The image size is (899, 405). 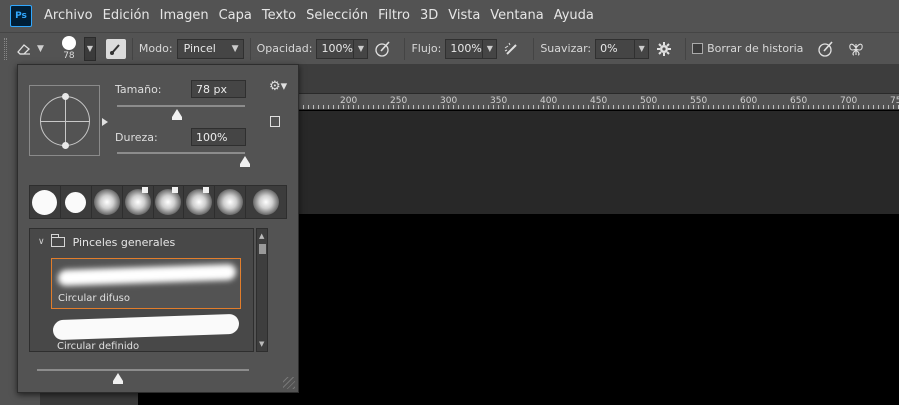 I want to click on photoshop-logo: Ps, so click(x=21, y=16).